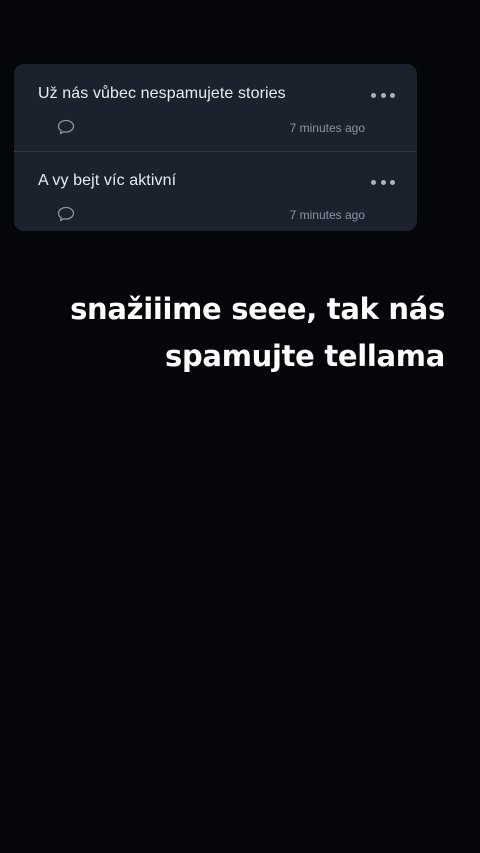  I want to click on story-caption: snažiiime seee, tak nás spamujte tellama, so click(235, 333).